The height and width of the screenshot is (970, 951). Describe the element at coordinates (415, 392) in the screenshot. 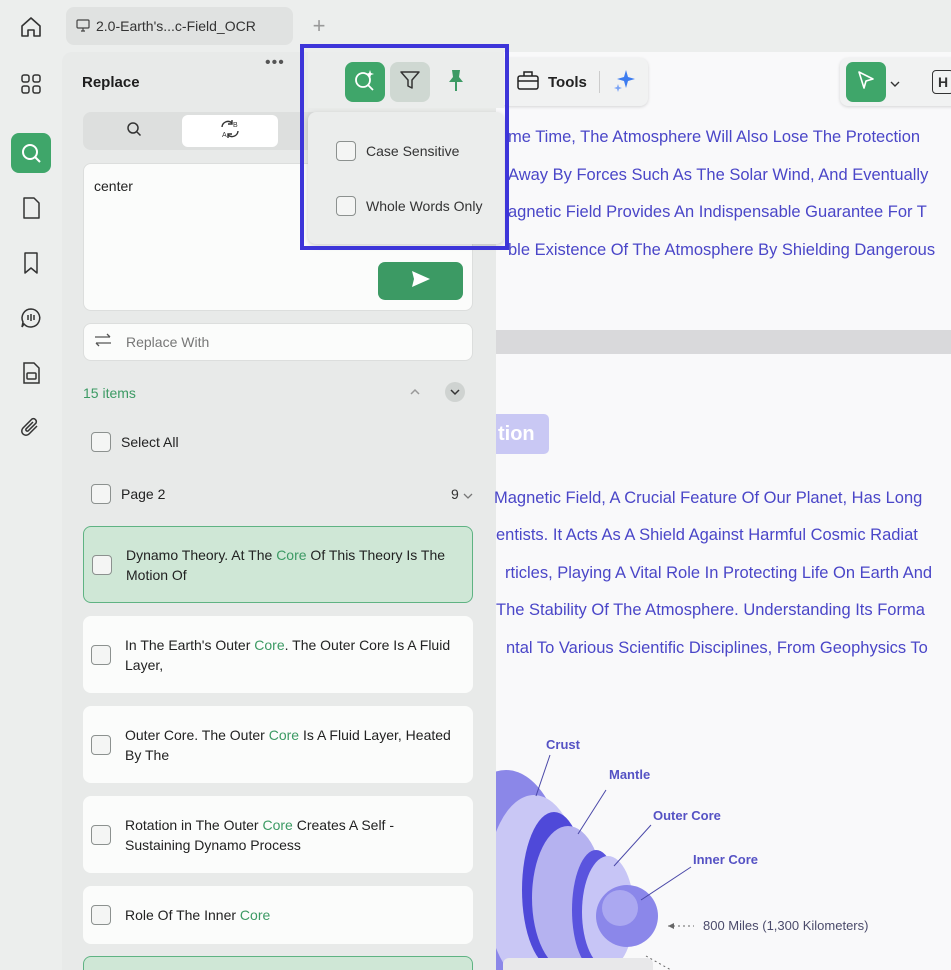

I see `previous-result-chevron-up-icon` at that location.